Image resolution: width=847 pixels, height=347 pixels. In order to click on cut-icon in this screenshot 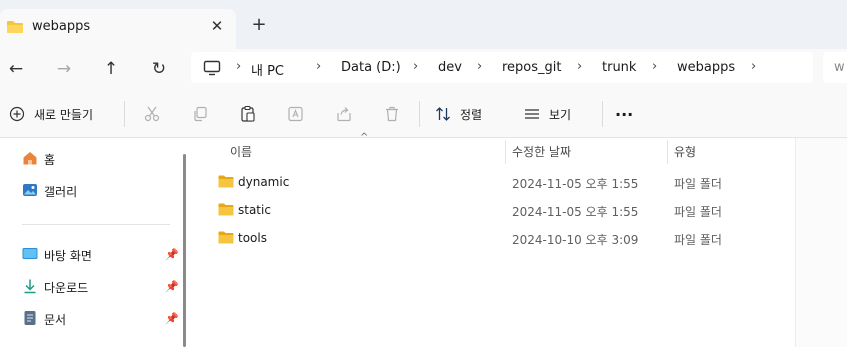, I will do `click(152, 114)`.